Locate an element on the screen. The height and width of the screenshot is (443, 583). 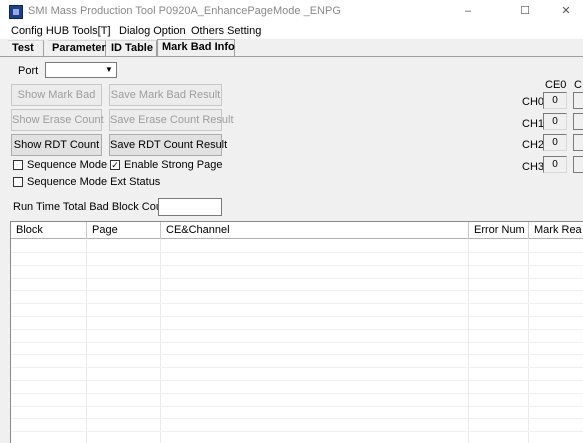
ch2-label: CH2 is located at coordinates (533, 145).